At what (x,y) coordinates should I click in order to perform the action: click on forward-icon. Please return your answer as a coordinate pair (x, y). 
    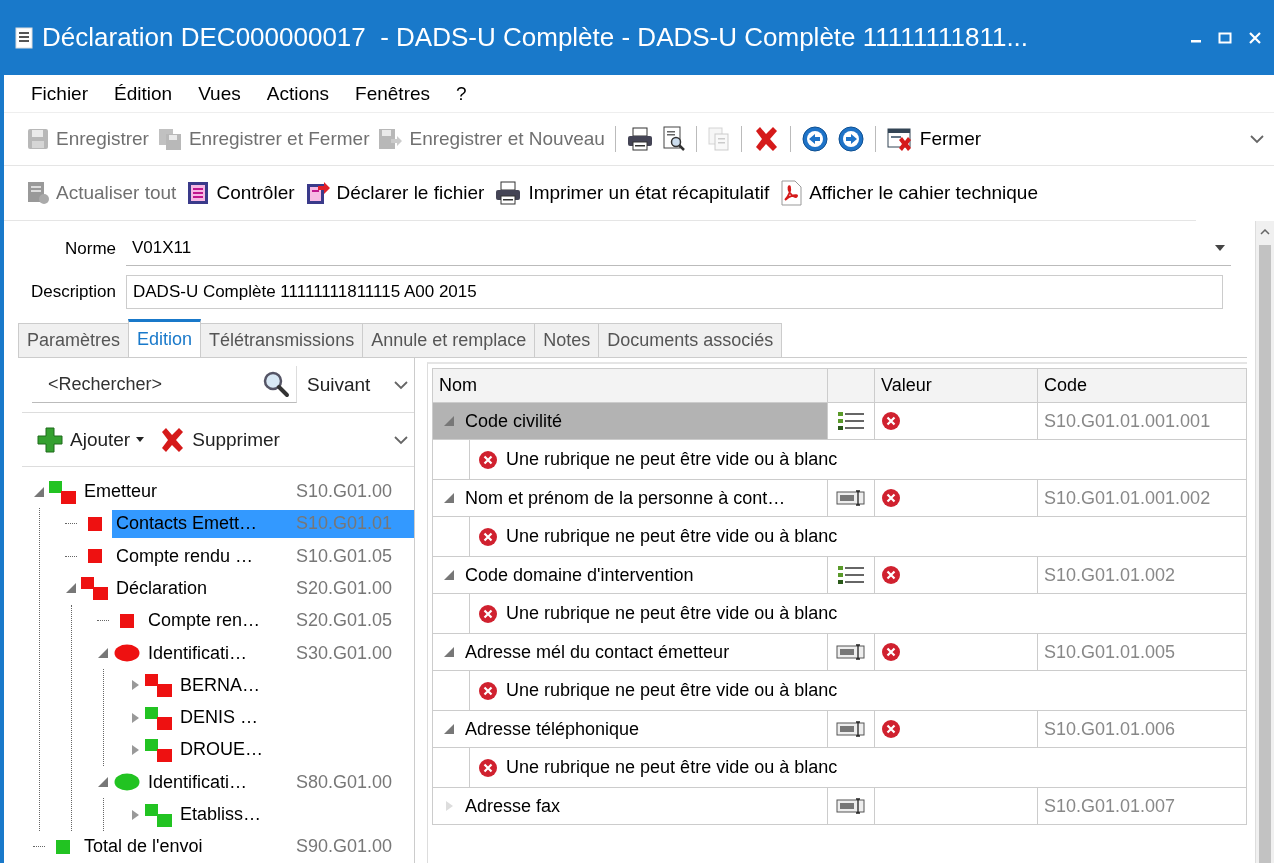
    Looking at the image, I should click on (850, 139).